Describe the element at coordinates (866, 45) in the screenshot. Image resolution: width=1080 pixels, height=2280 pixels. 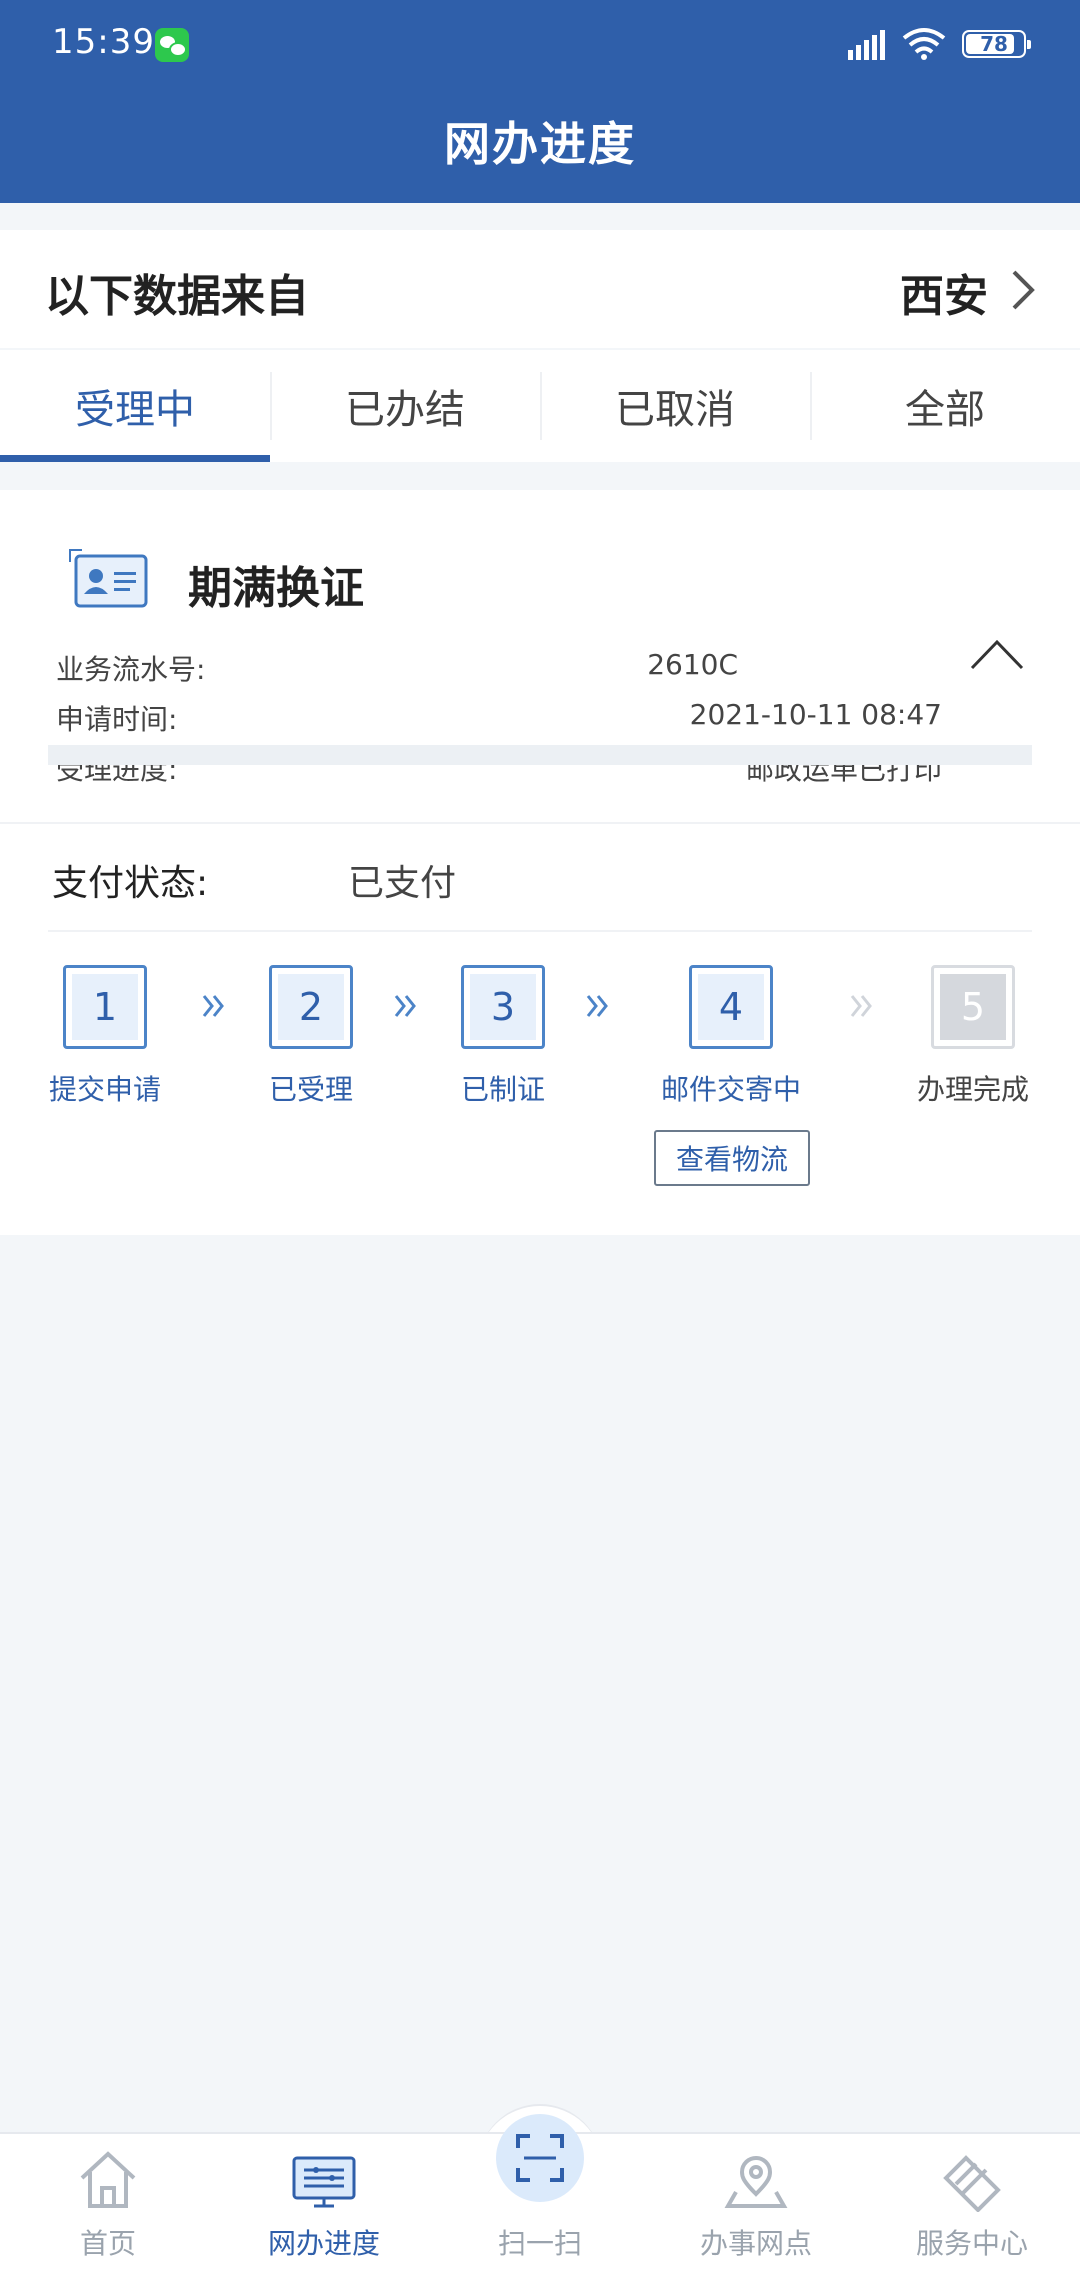
I see `signal-icon` at that location.